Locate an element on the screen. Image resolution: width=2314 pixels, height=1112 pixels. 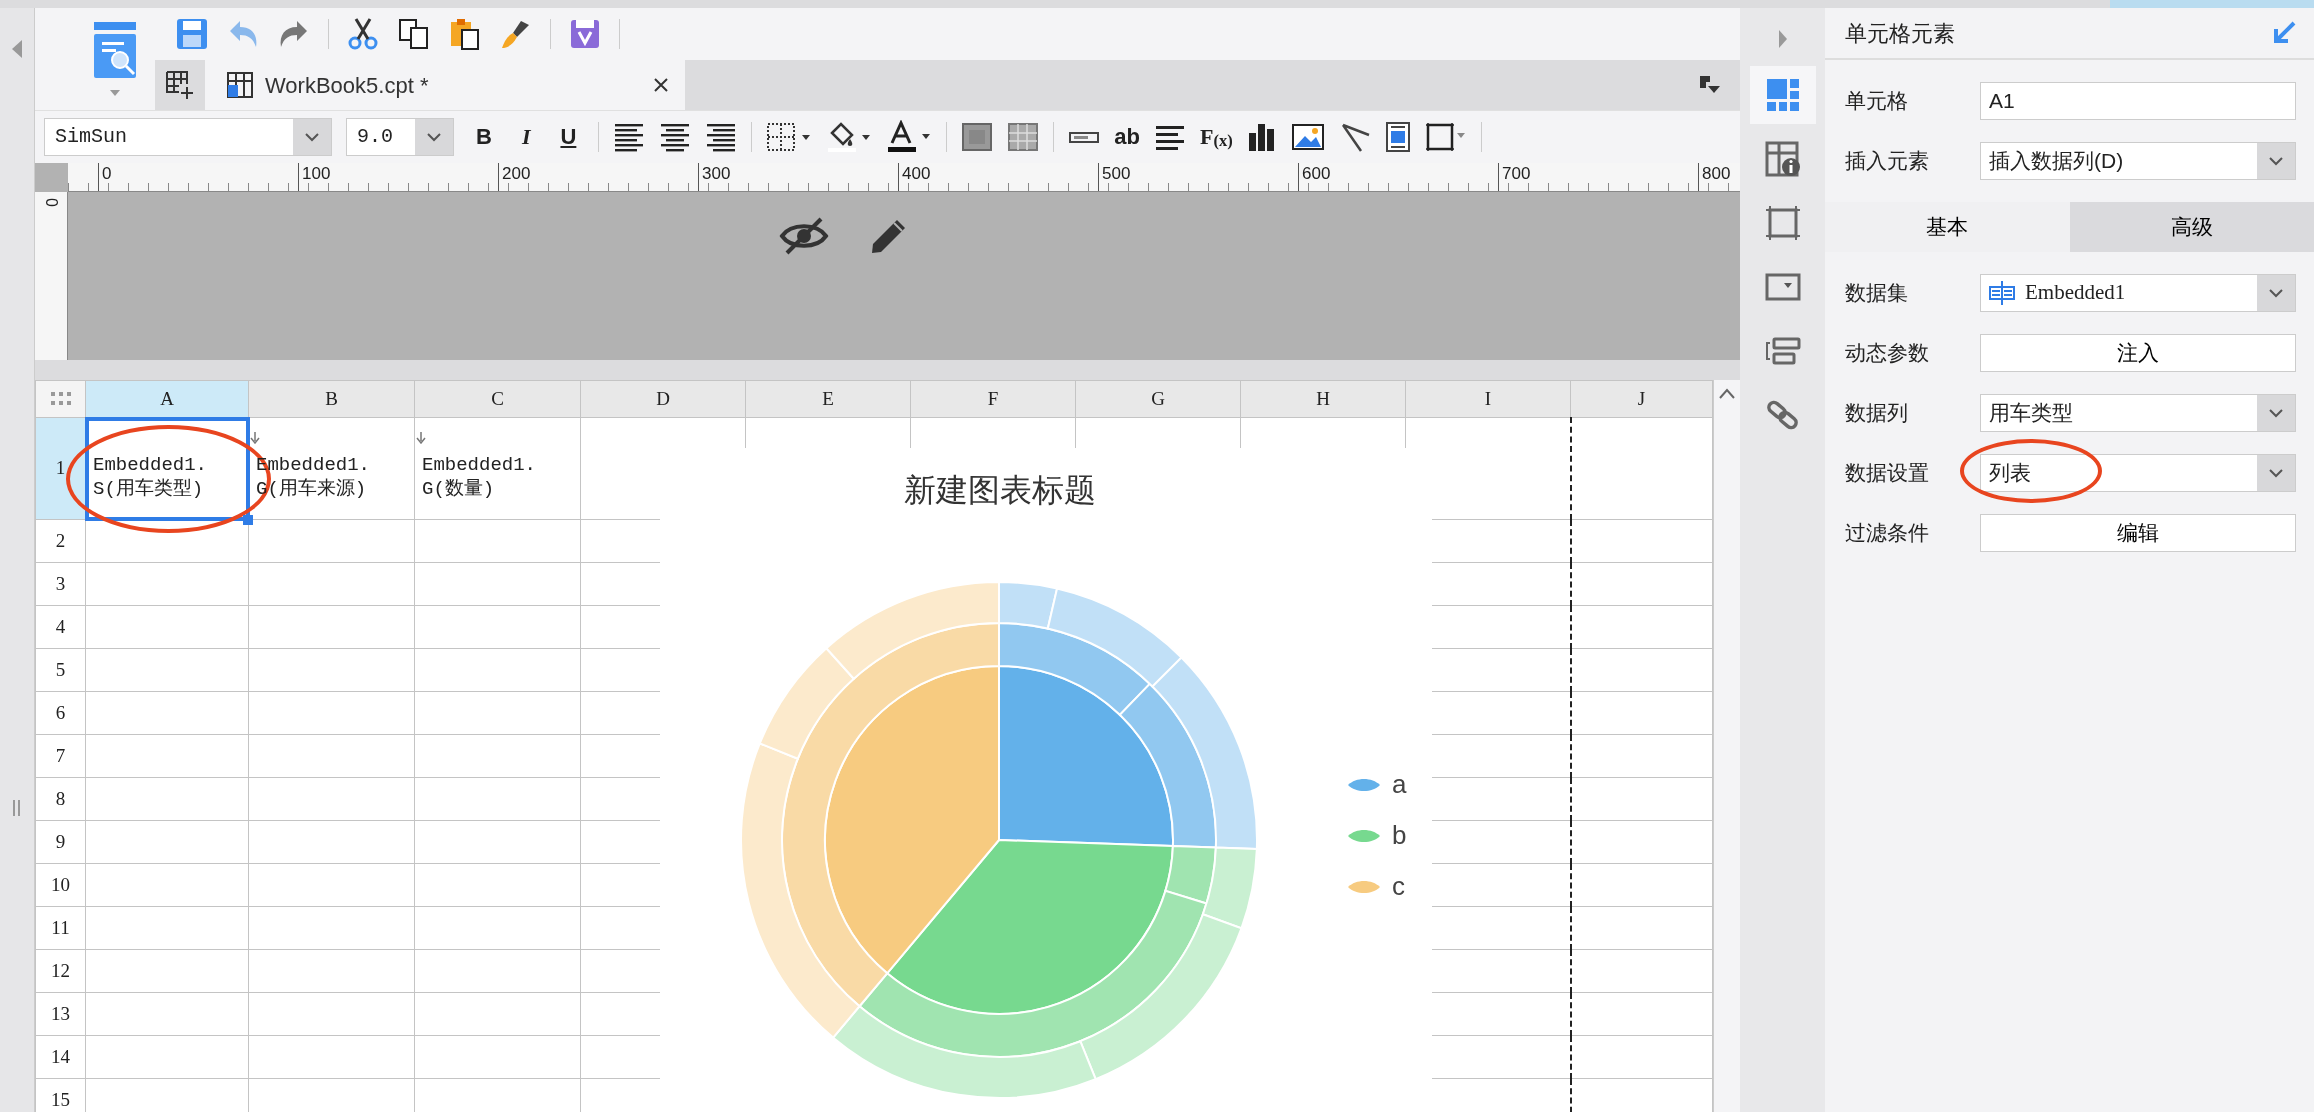
row-header: 6 is located at coordinates (60, 713).